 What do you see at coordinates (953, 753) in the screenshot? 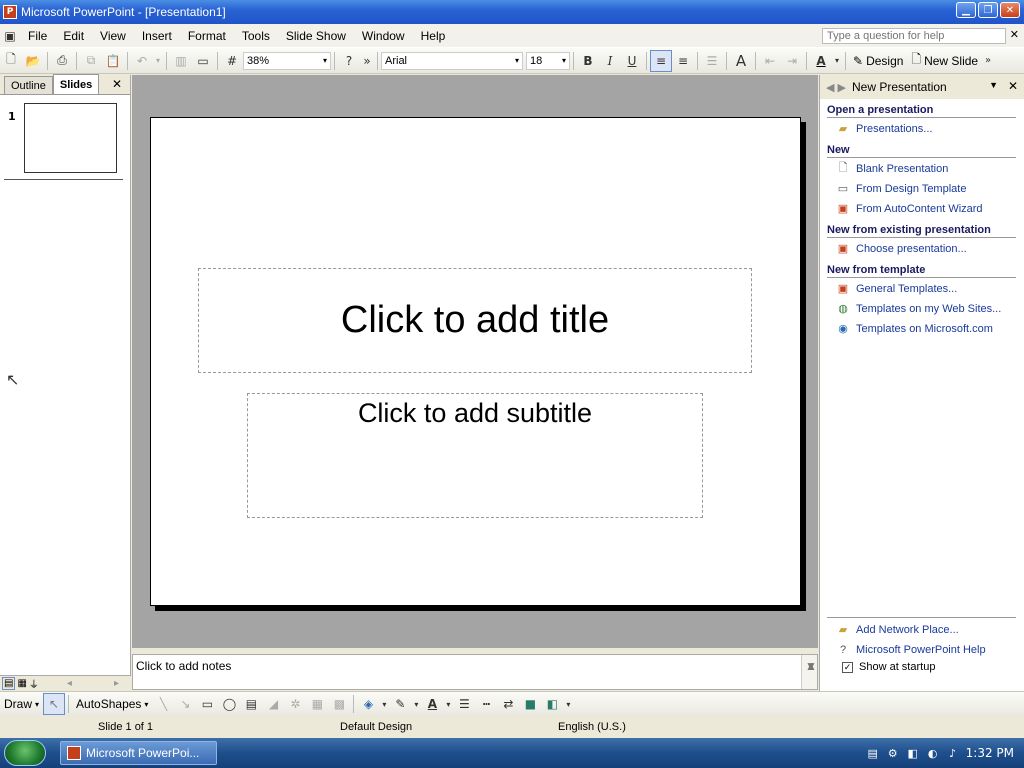
I see `speaker-icon: ♪` at bounding box center [953, 753].